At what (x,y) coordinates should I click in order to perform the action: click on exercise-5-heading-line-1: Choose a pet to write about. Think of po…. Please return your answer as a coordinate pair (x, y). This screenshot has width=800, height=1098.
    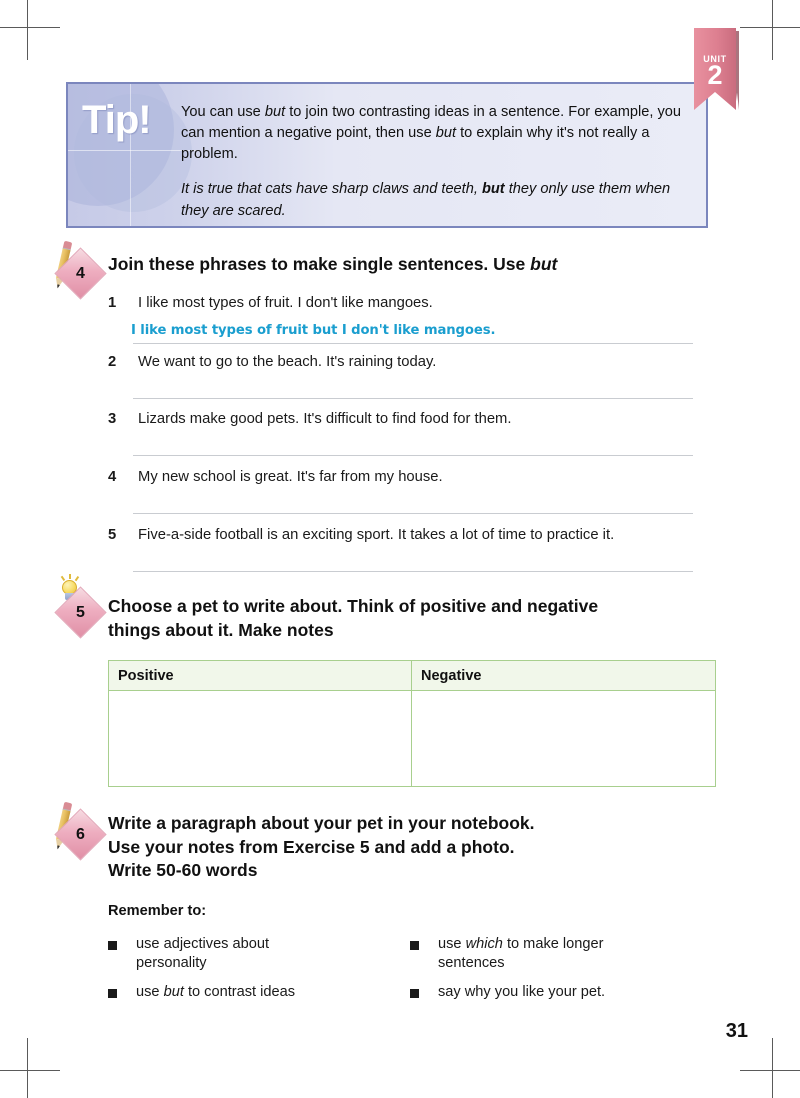
    Looking at the image, I should click on (353, 606).